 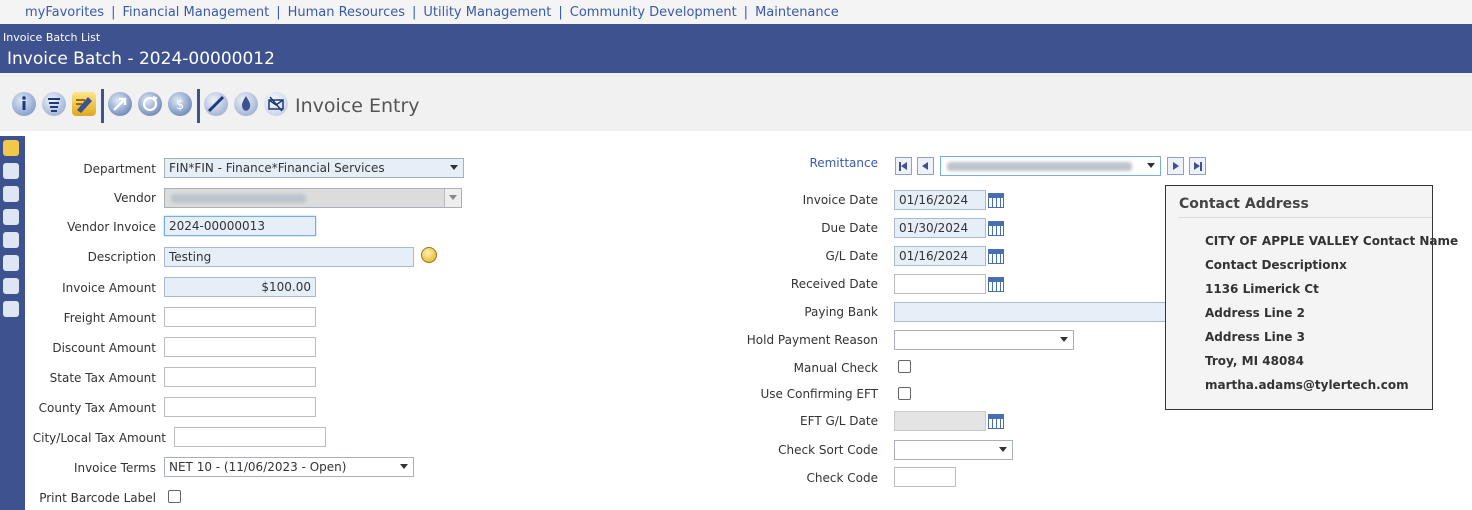 What do you see at coordinates (904, 393) in the screenshot?
I see `confirming-eft-checkbox` at bounding box center [904, 393].